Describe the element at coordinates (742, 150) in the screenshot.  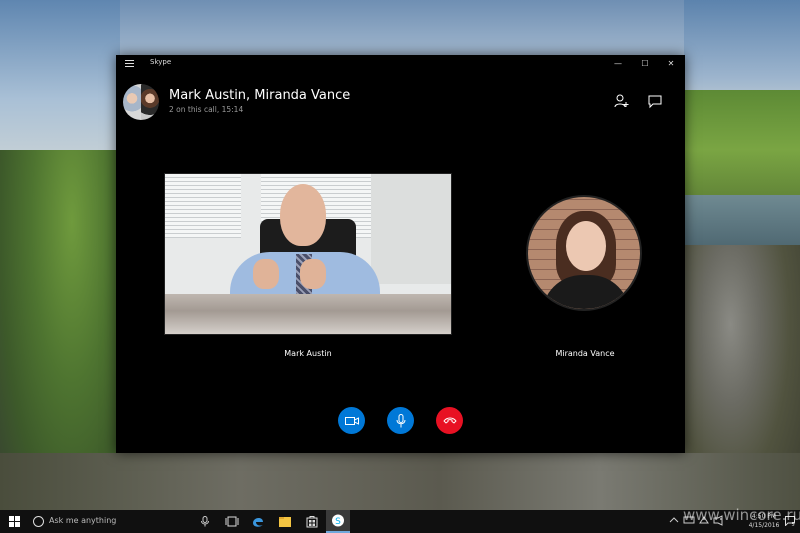
I see `desktop-hill-right` at that location.